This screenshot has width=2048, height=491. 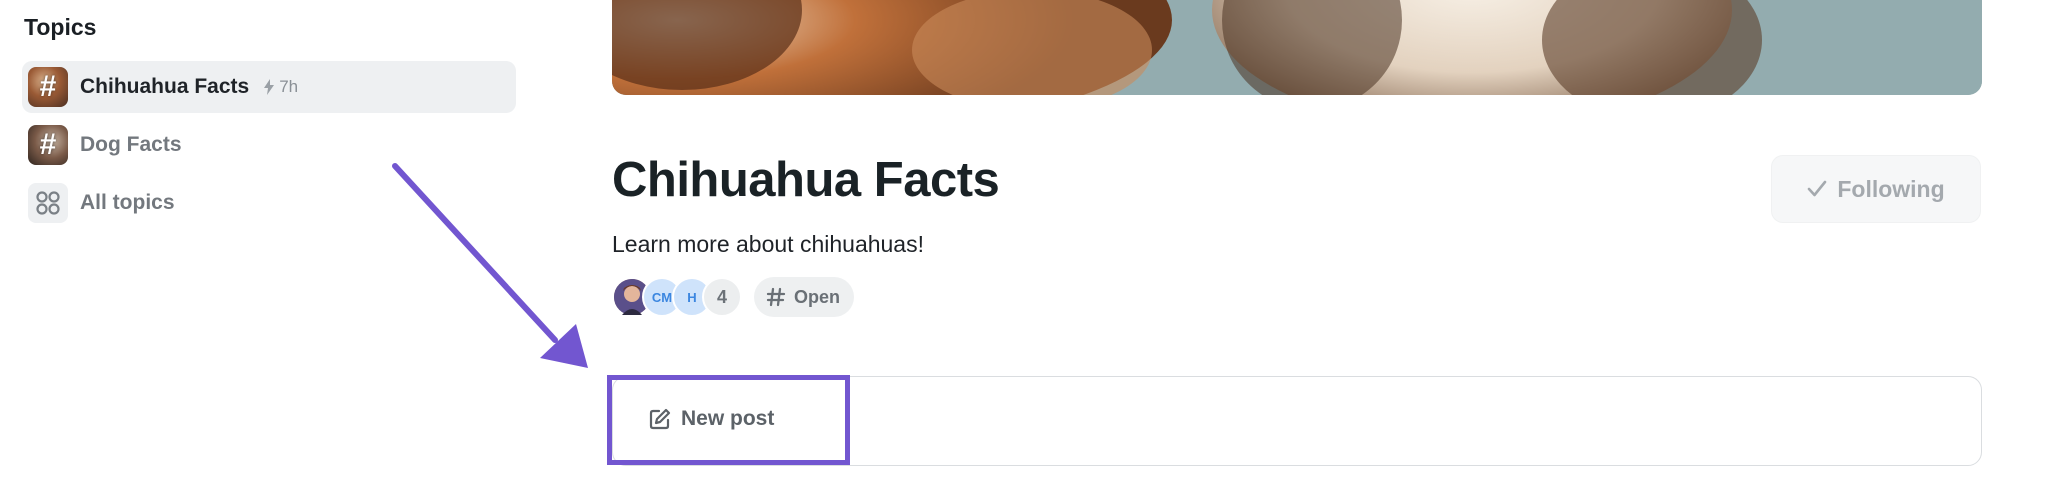 What do you see at coordinates (127, 202) in the screenshot?
I see `sidebar-item-label: All topics` at bounding box center [127, 202].